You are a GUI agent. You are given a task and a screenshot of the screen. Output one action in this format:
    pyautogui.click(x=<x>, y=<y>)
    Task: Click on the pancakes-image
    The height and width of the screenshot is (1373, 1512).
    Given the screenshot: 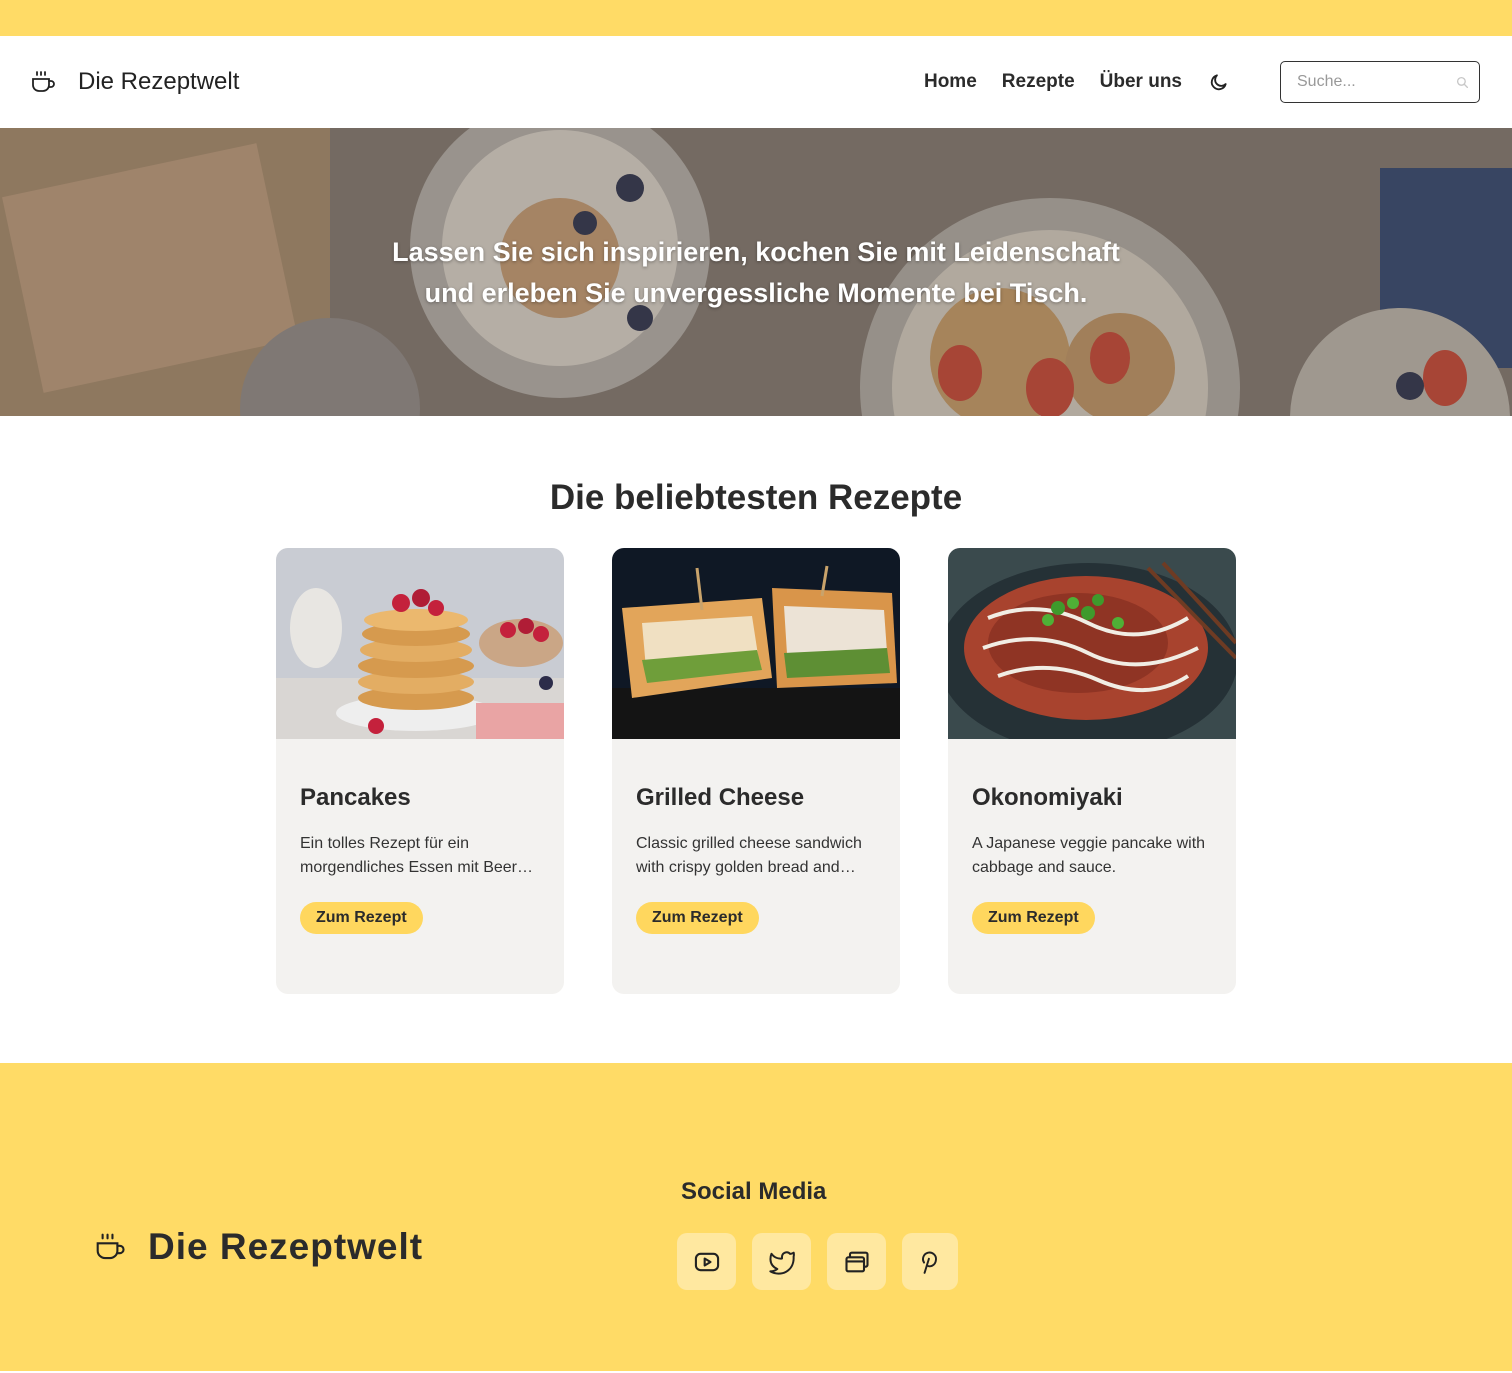 What is the action you would take?
    pyautogui.click(x=420, y=643)
    